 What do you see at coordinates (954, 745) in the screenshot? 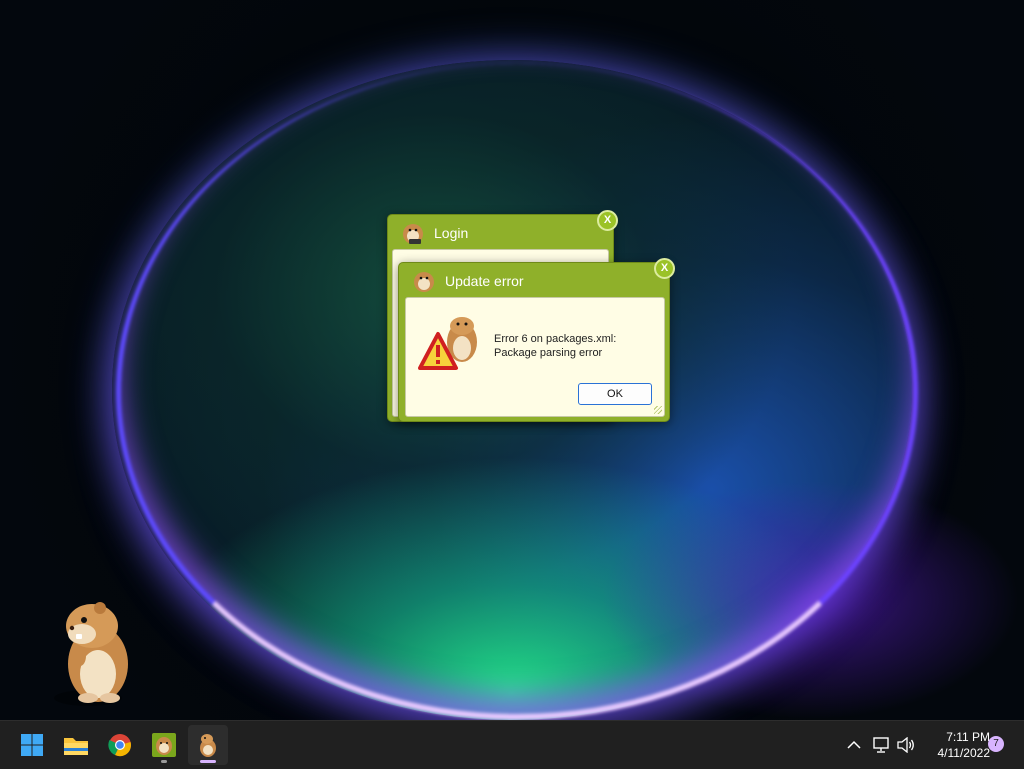
I see `clock: 7:11 PM 4/11/2022` at bounding box center [954, 745].